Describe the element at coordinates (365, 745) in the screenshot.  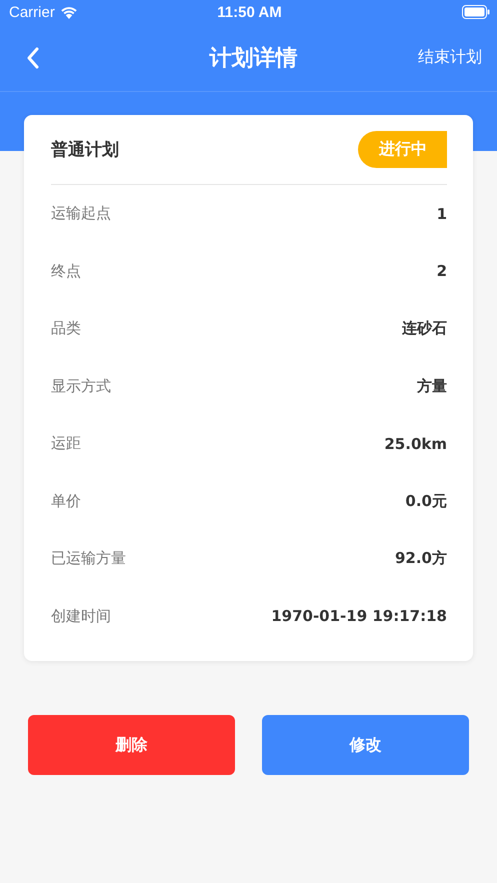
I see `edit-button: 修改` at that location.